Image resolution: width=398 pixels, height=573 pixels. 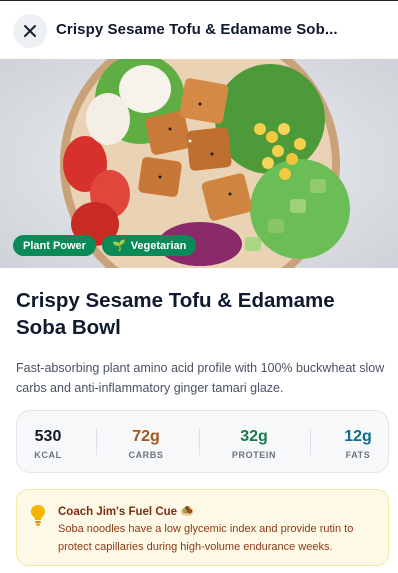 What do you see at coordinates (48, 436) in the screenshot?
I see `macro-value: 530` at bounding box center [48, 436].